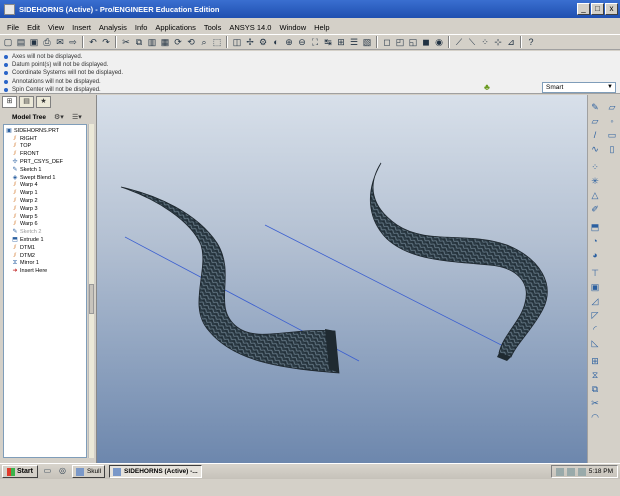 The height and width of the screenshot is (496, 620). Describe the element at coordinates (106, 42) in the screenshot. I see `redo-icon: ↷` at that location.